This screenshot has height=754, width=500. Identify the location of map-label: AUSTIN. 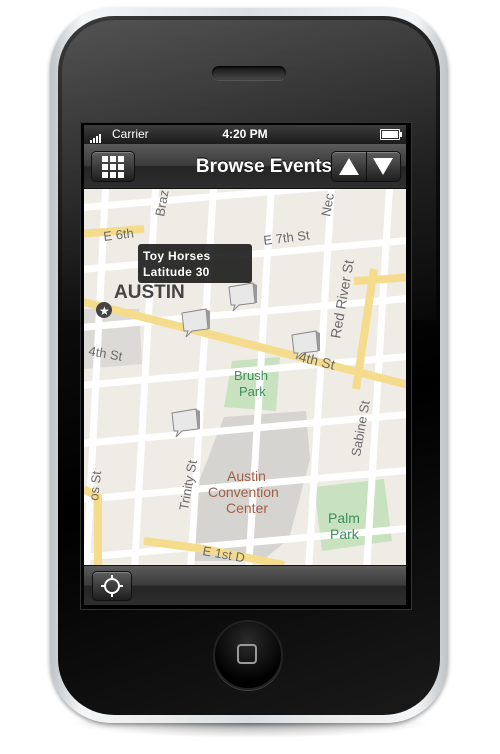
(149, 292).